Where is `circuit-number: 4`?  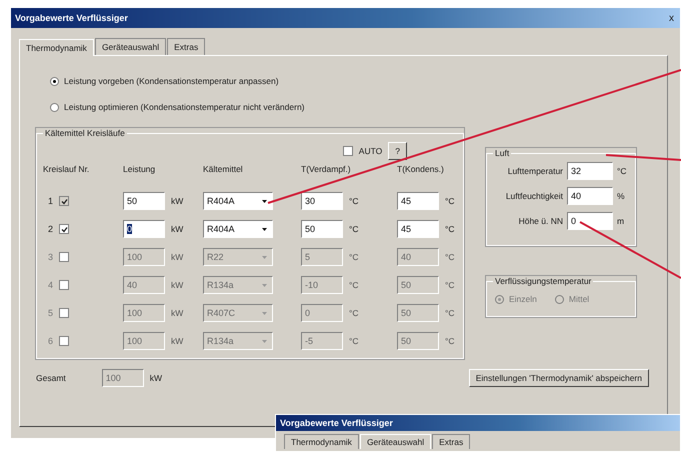 circuit-number: 4 is located at coordinates (49, 285).